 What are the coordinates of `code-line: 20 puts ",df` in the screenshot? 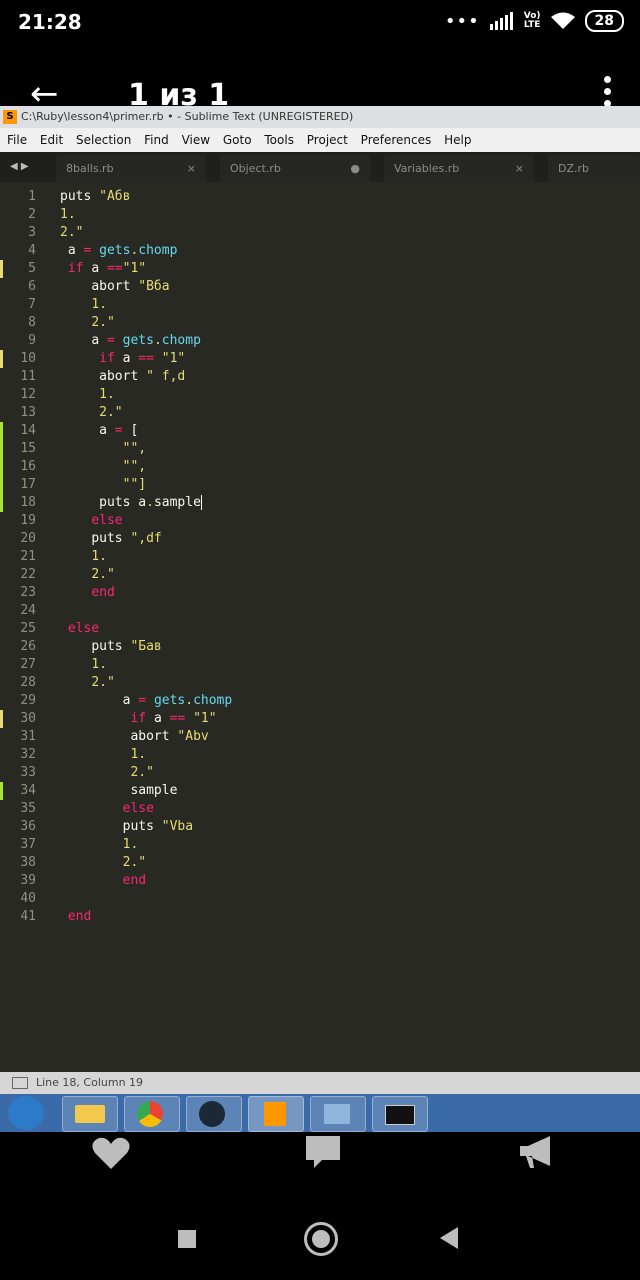 It's located at (320, 539).